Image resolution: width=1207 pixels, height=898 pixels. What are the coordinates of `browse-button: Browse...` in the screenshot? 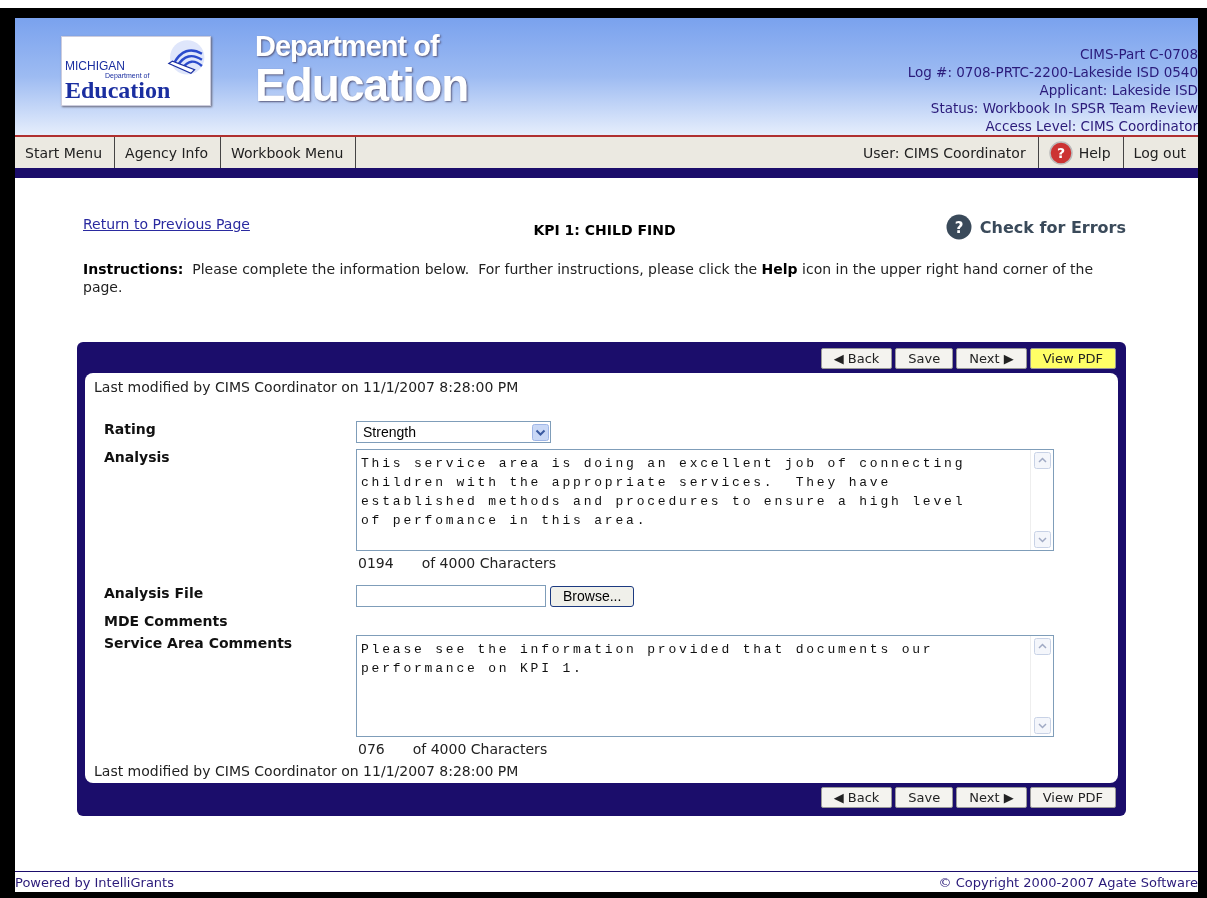 It's located at (592, 596).